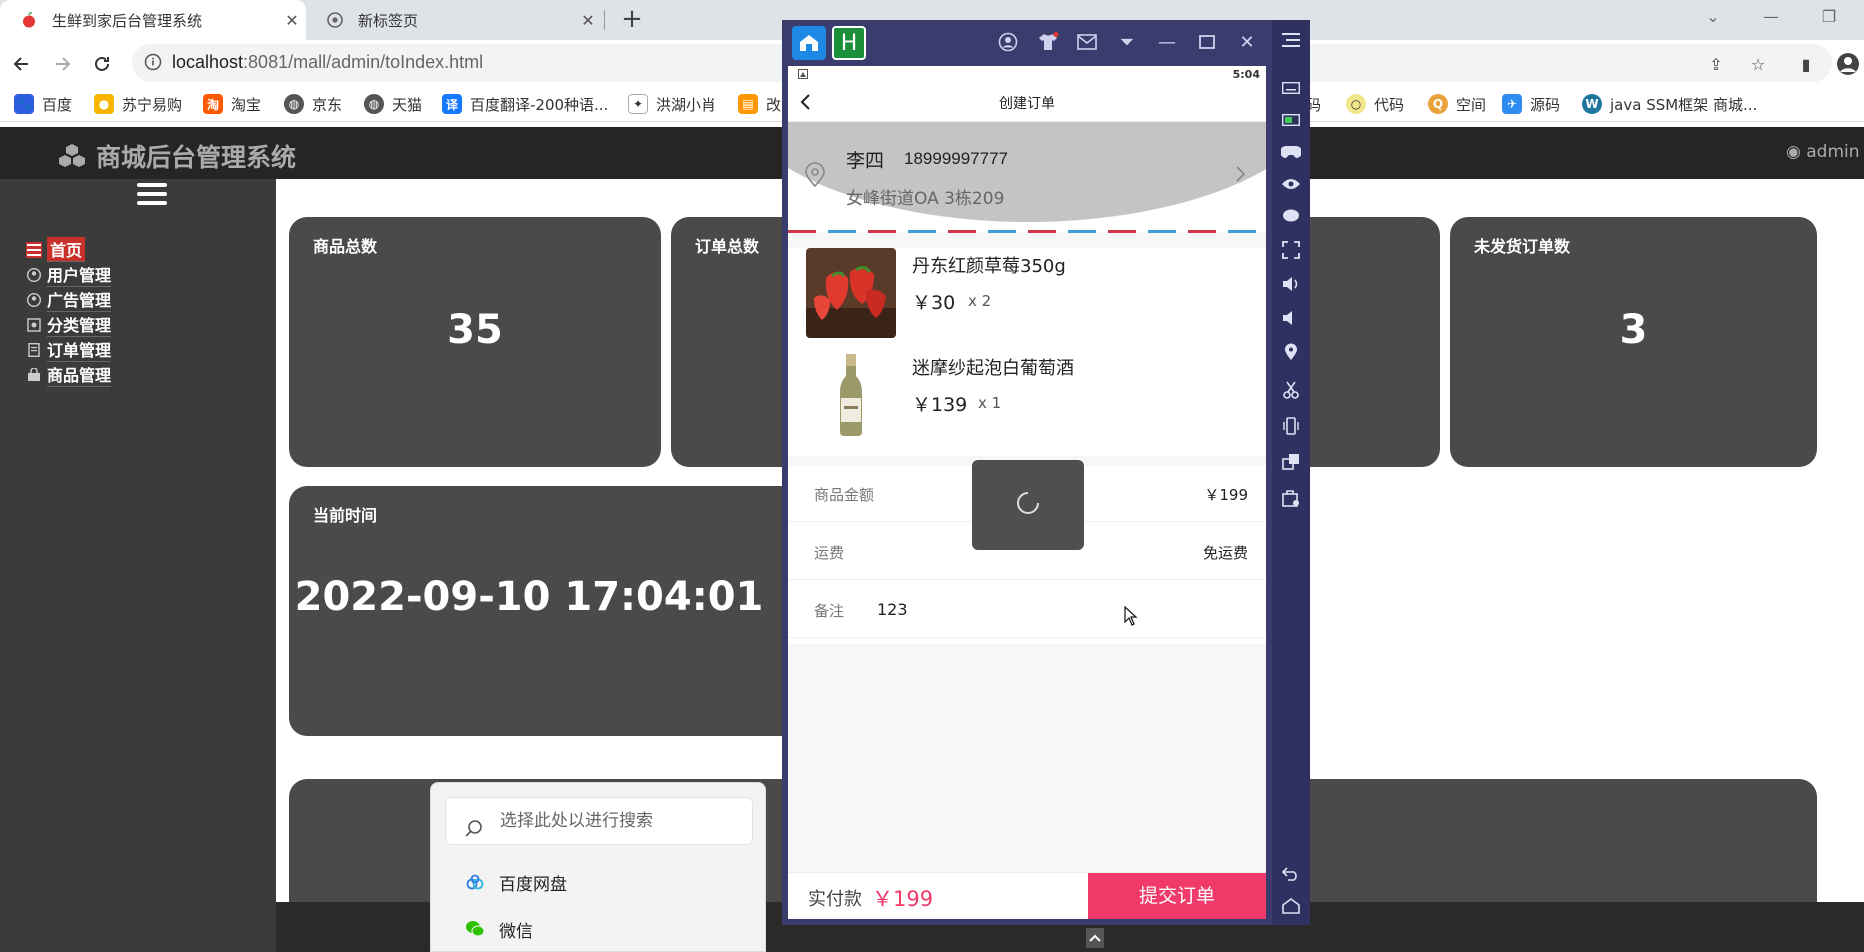 The height and width of the screenshot is (952, 1864). I want to click on sidebar-item-goods: 商品管理, so click(69, 374).